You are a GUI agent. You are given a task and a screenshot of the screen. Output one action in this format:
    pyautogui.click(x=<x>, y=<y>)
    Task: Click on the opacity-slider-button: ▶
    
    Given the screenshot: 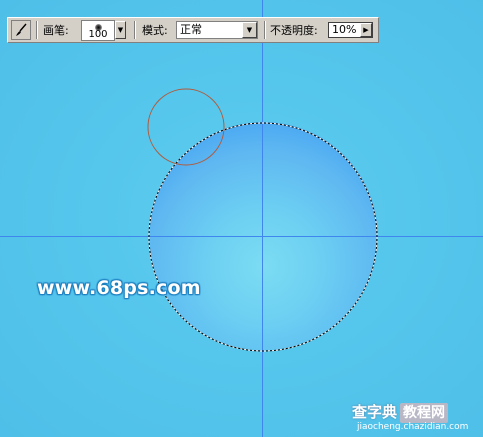 What is the action you would take?
    pyautogui.click(x=366, y=30)
    